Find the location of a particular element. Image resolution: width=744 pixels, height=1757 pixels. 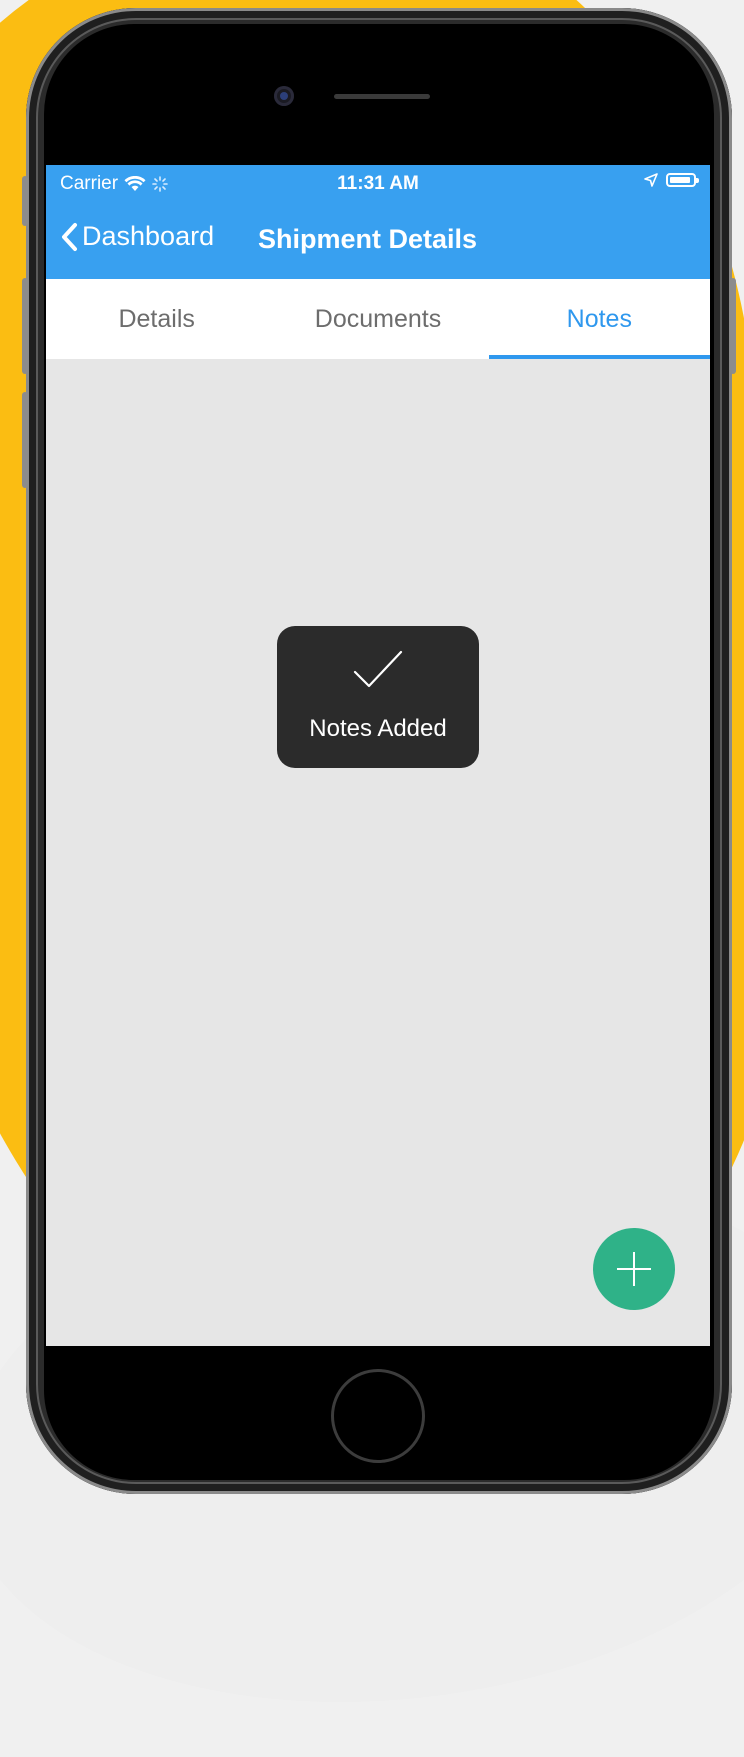

status-time: 11:31 AM is located at coordinates (378, 183).